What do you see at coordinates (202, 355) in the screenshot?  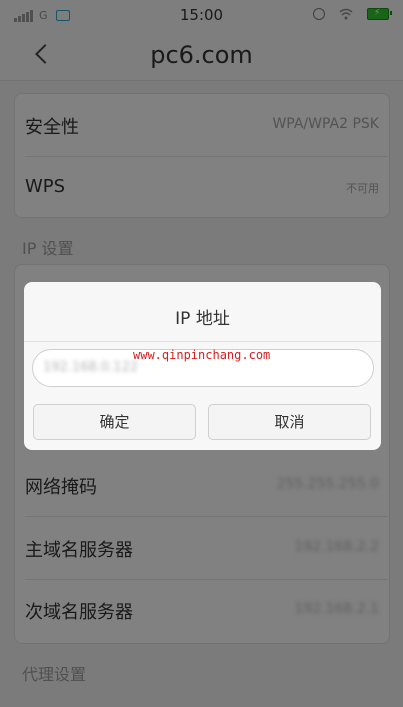 I see `watermark-text: www.qinpinchang.com` at bounding box center [202, 355].